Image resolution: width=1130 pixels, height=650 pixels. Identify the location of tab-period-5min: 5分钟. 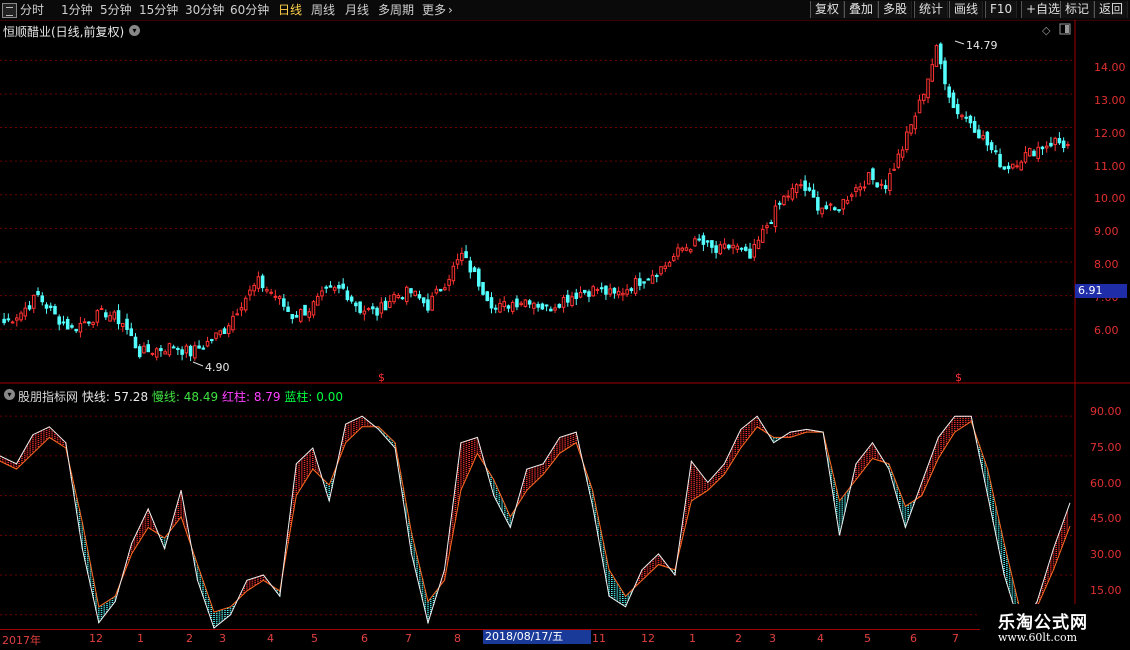
(116, 10).